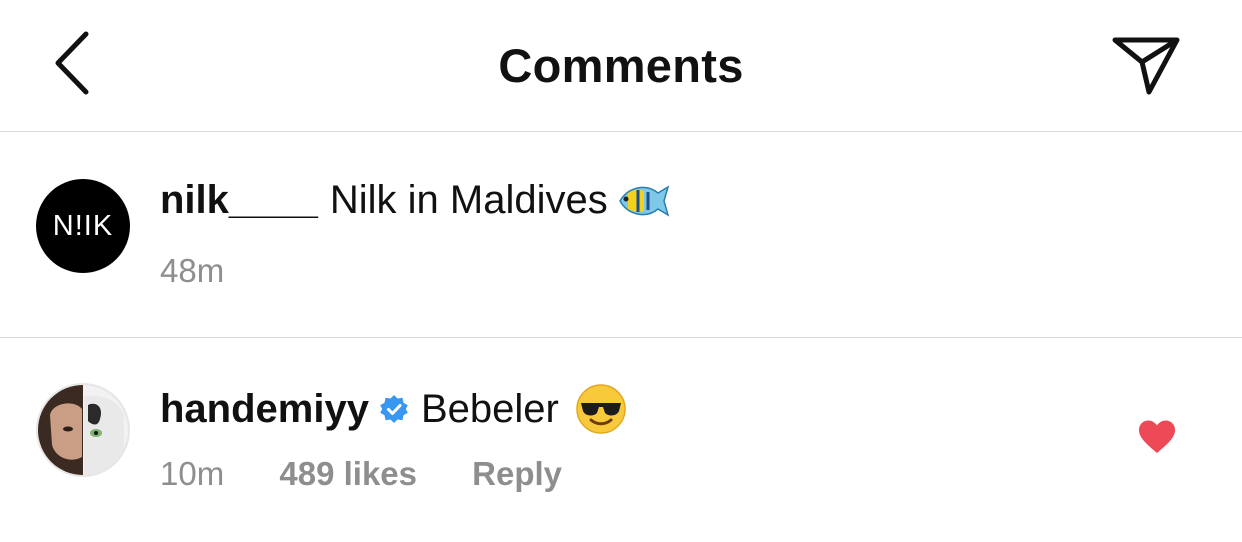  I want to click on avatar-image, so click(83, 430).